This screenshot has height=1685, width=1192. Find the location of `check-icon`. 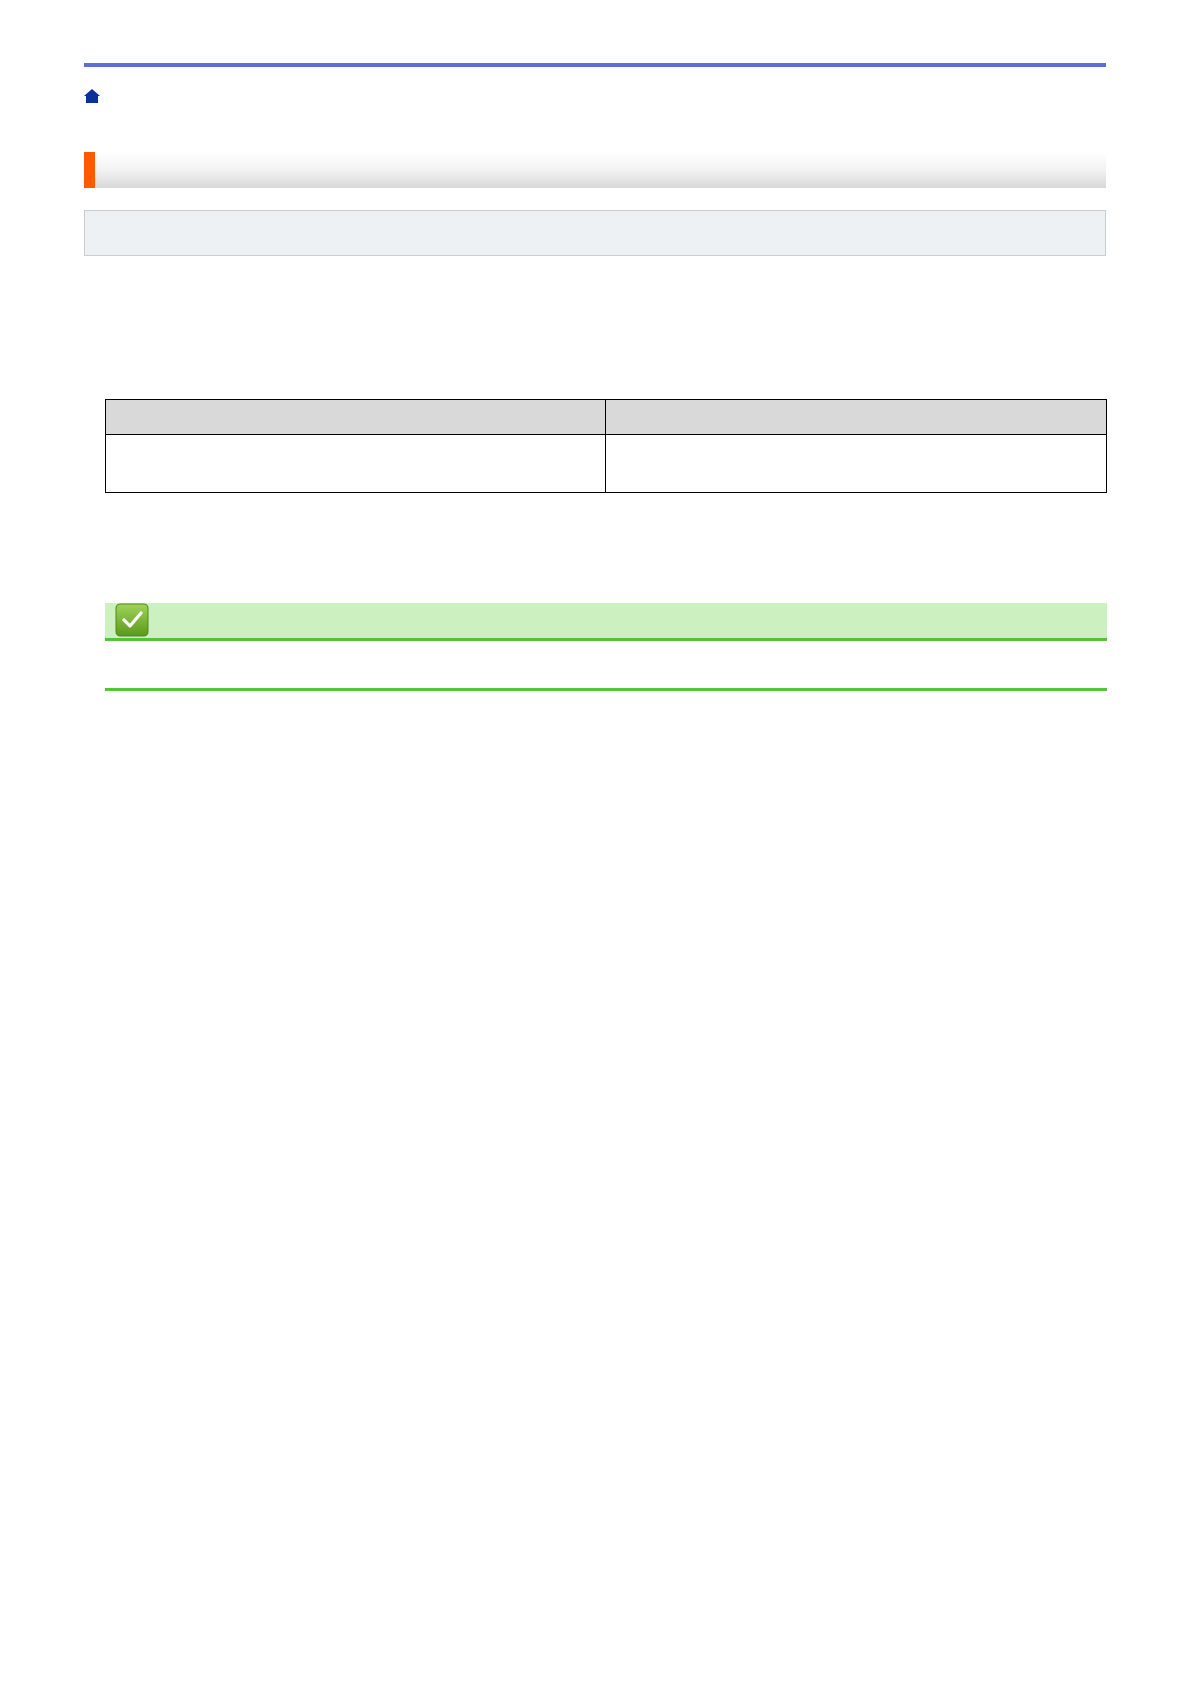

check-icon is located at coordinates (132, 620).